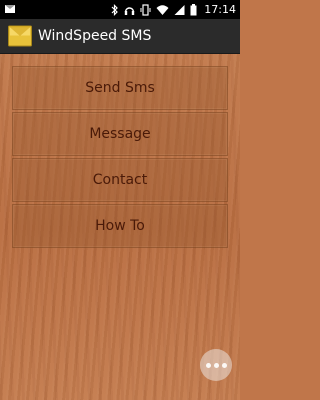  Describe the element at coordinates (20, 36) in the screenshot. I see `envelope-icon` at that location.